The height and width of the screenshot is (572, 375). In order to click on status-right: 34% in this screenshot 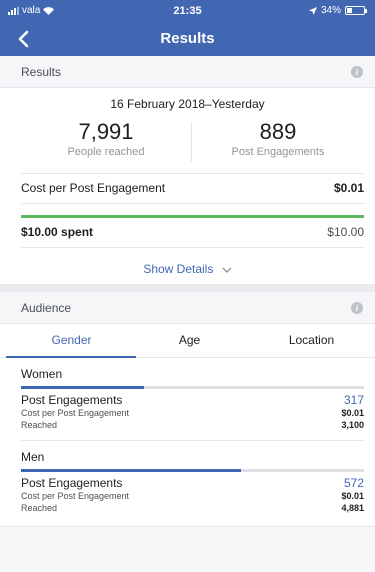, I will do `click(337, 10)`.